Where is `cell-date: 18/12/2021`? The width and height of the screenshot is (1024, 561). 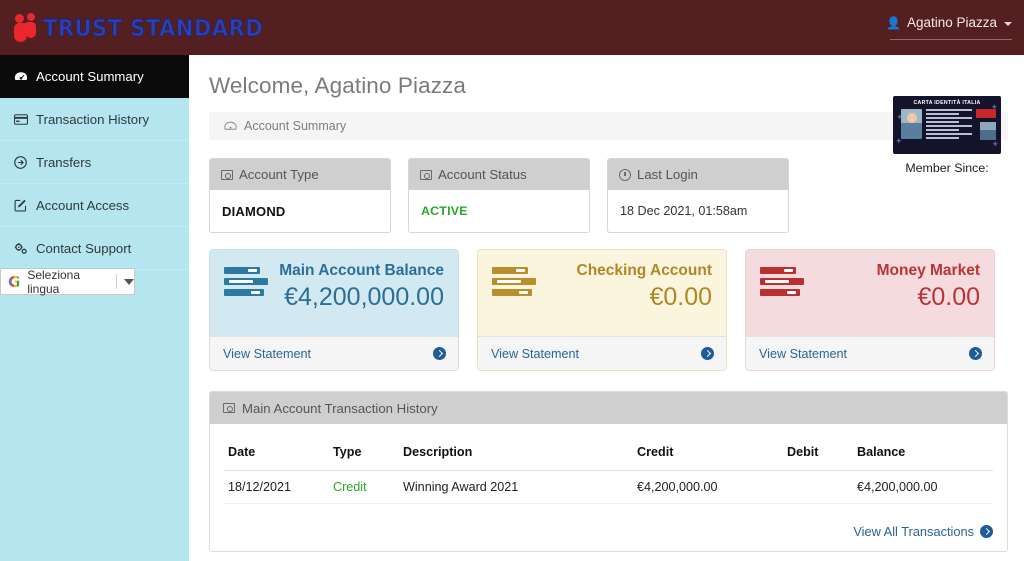
cell-date: 18/12/2021 is located at coordinates (276, 487).